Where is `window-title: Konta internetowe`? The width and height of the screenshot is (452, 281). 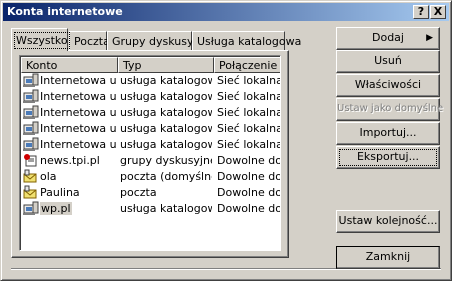 window-title: Konta internetowe is located at coordinates (65, 11).